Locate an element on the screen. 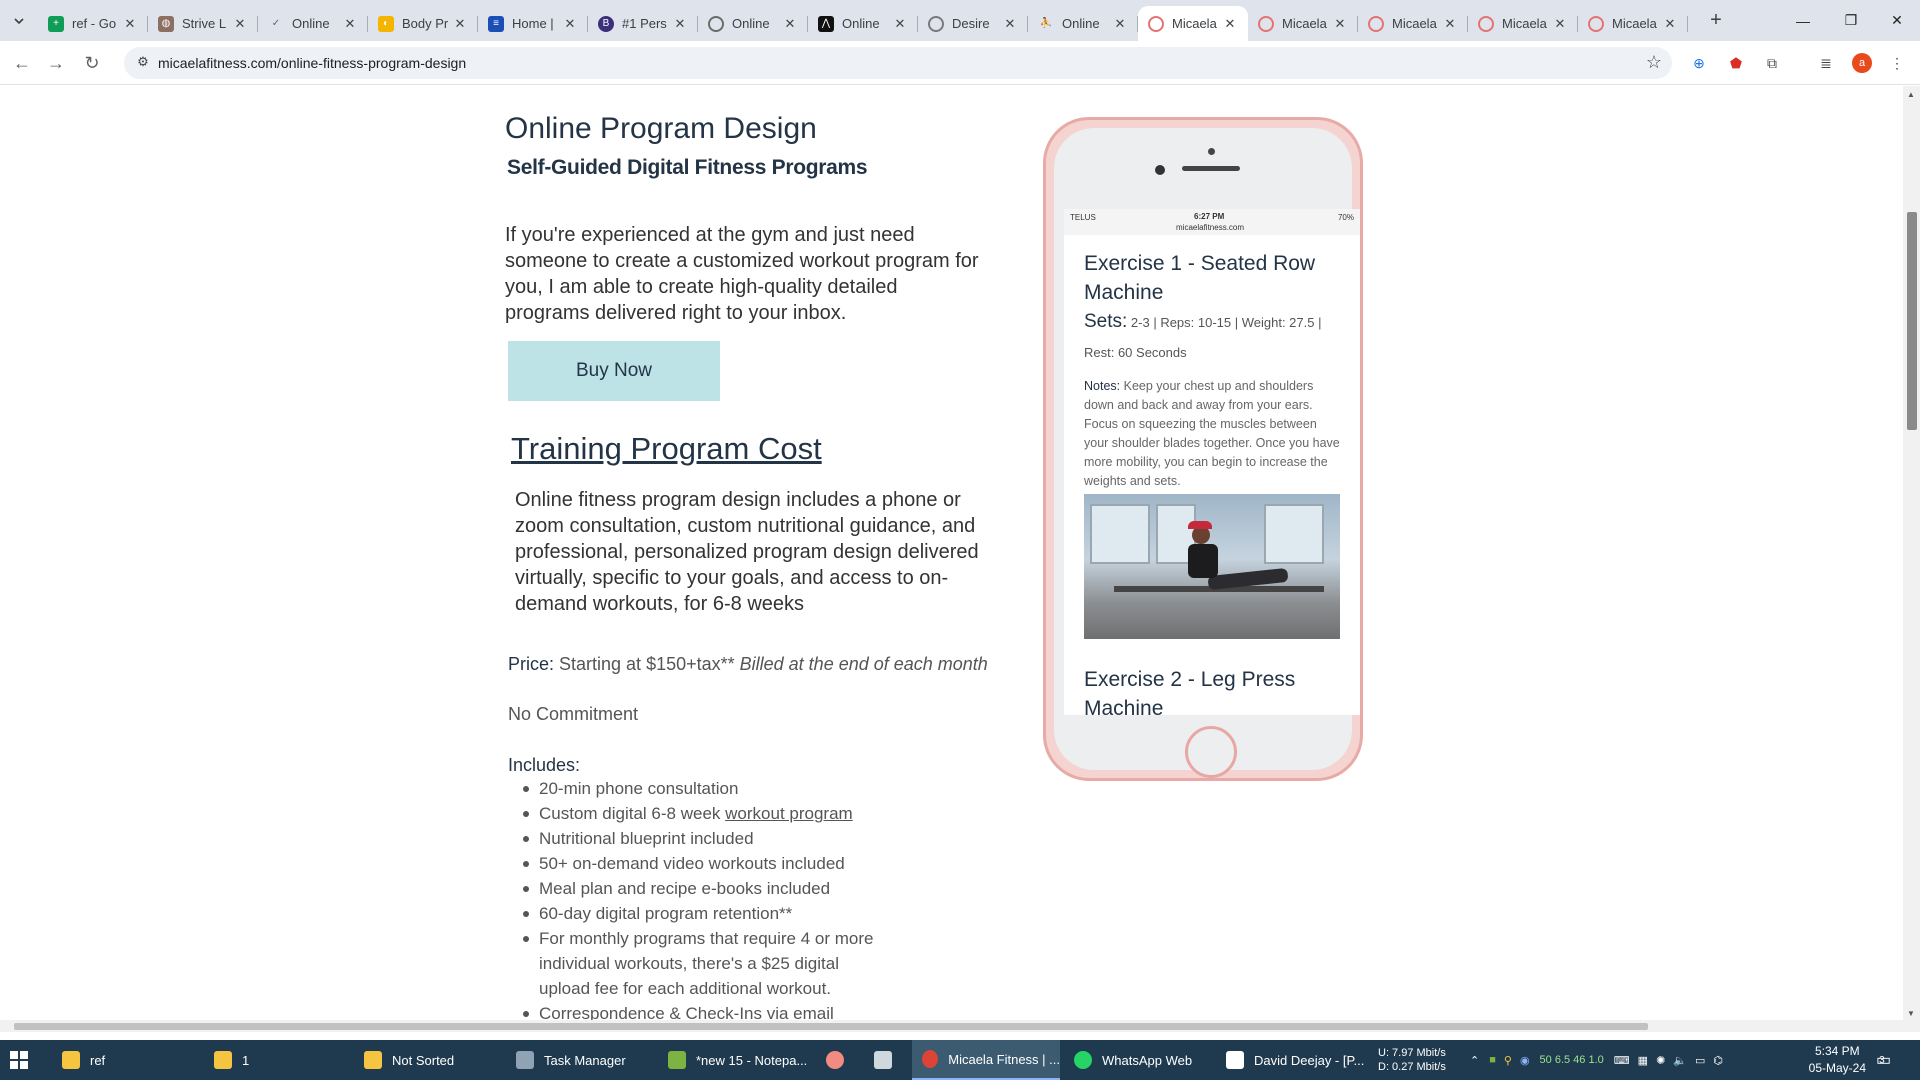 This screenshot has height=1080, width=1920. clock-time: 5:34 PM is located at coordinates (1837, 1051).